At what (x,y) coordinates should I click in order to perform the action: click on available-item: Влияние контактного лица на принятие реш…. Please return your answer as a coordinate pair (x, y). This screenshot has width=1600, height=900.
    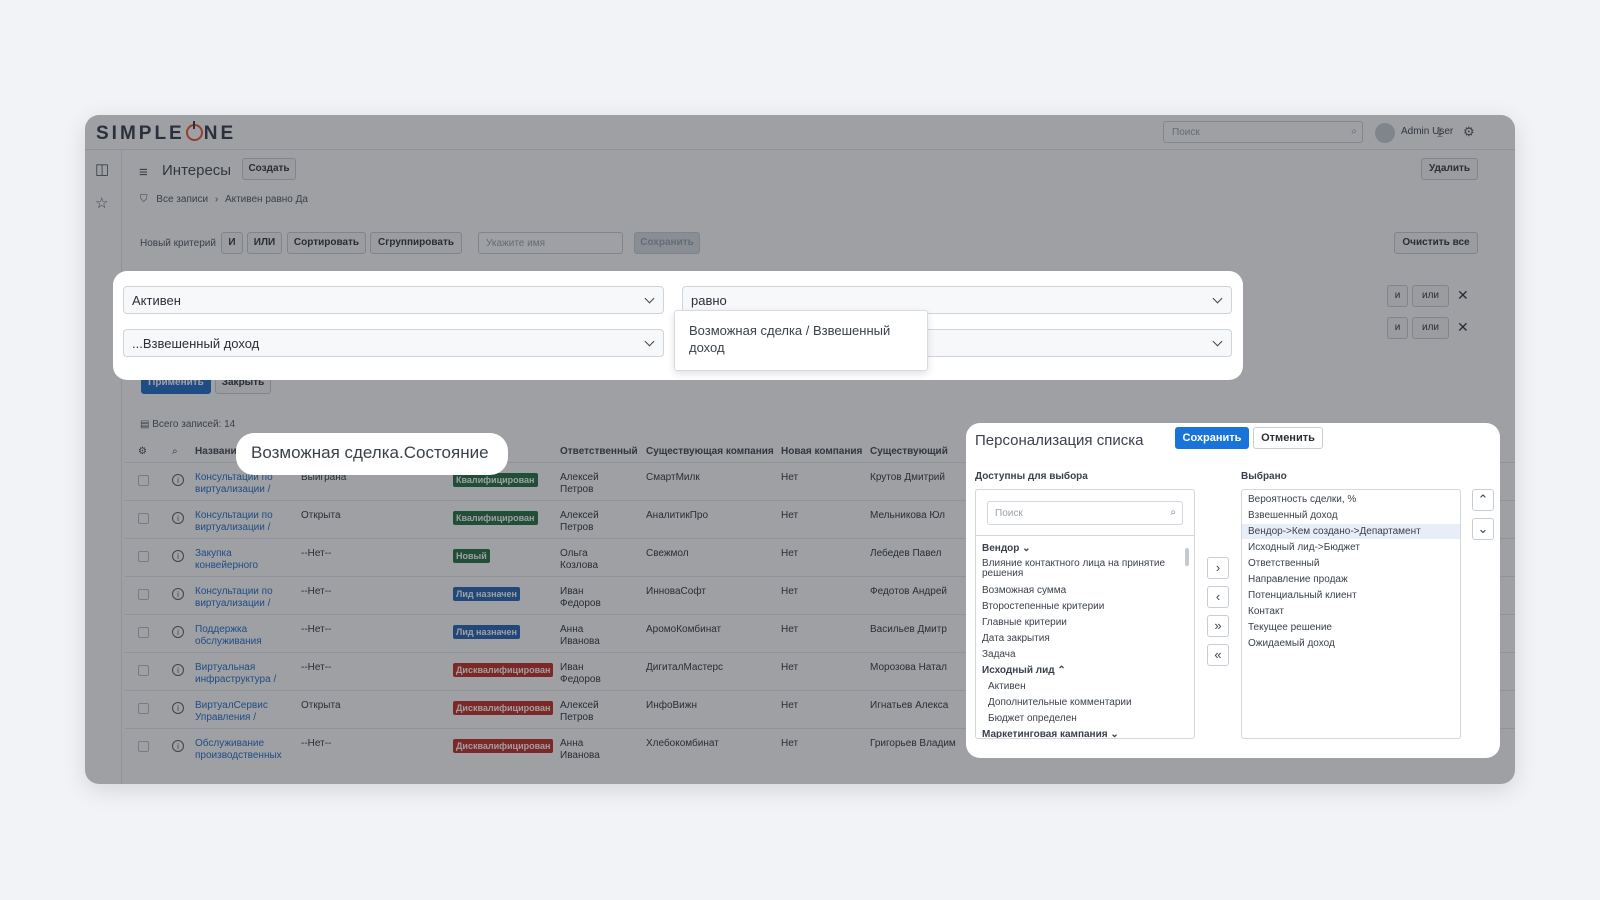
    Looking at the image, I should click on (1082, 569).